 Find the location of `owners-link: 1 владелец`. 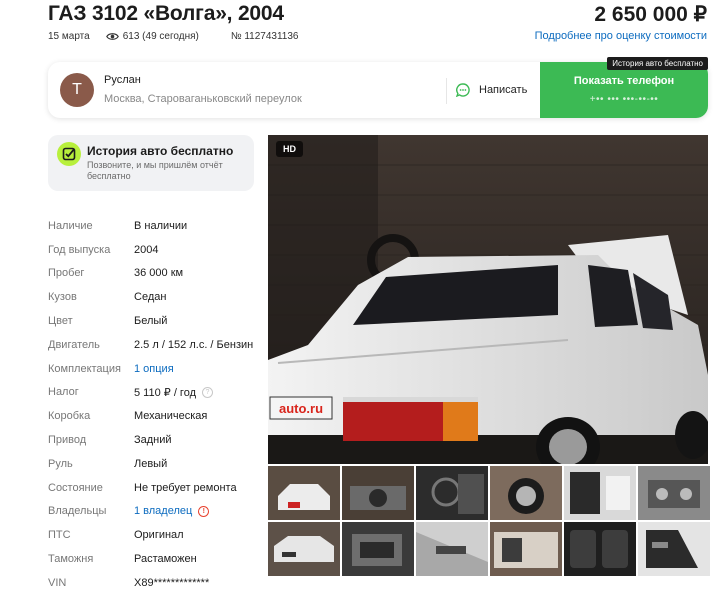

owners-link: 1 владелец is located at coordinates (163, 511).